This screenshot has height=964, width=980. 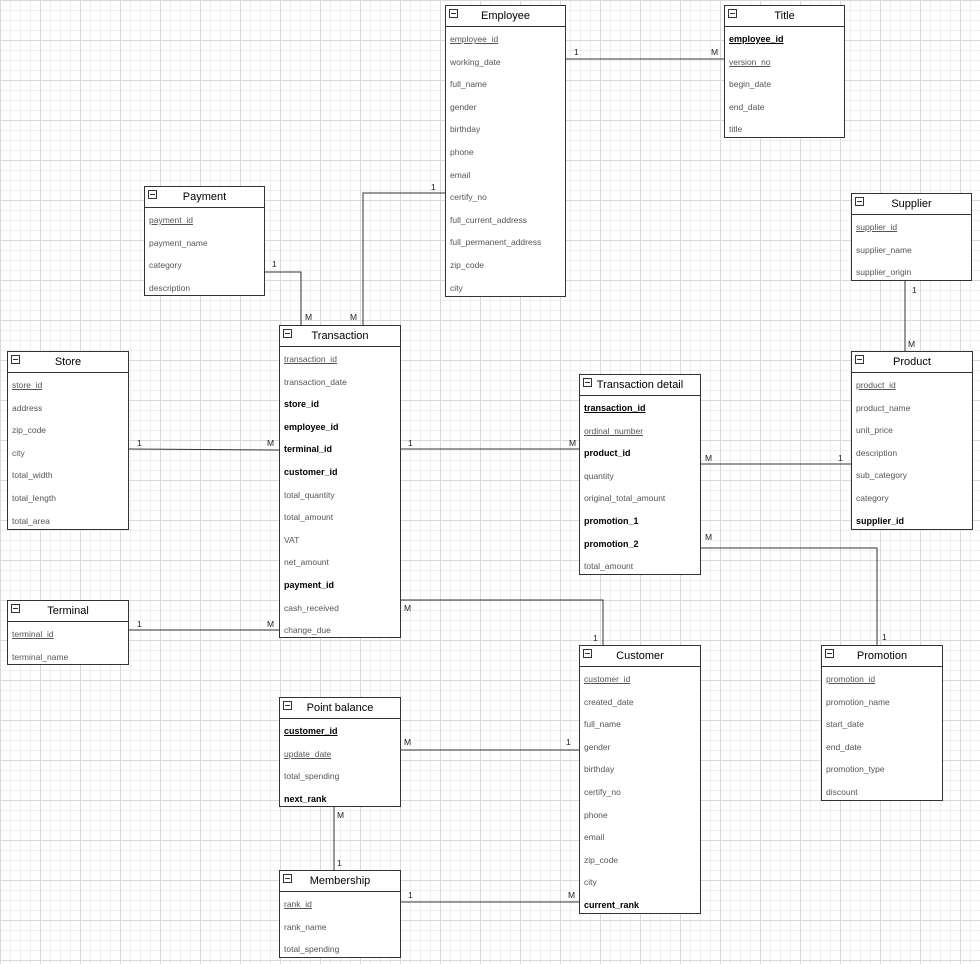 I want to click on attribute-row: promotion_type, so click(x=882, y=769).